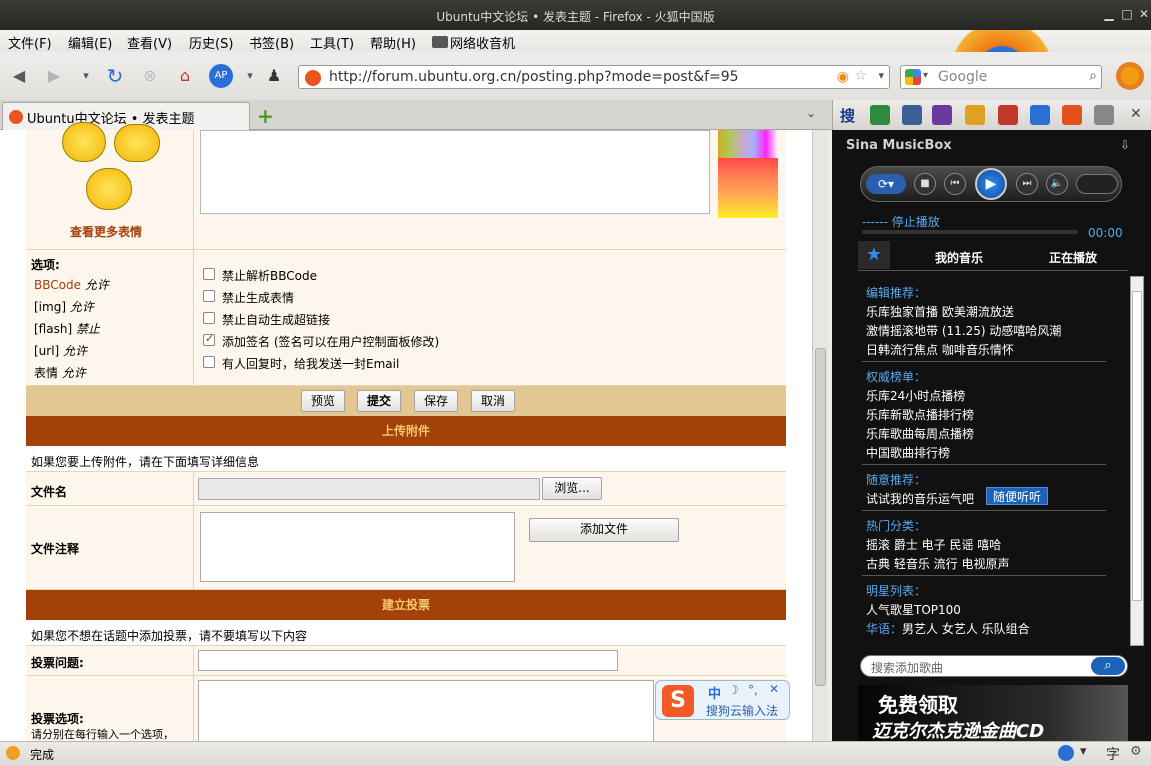 Image resolution: width=1151 pixels, height=766 pixels. I want to click on smiley-think-icon, so click(137, 143).